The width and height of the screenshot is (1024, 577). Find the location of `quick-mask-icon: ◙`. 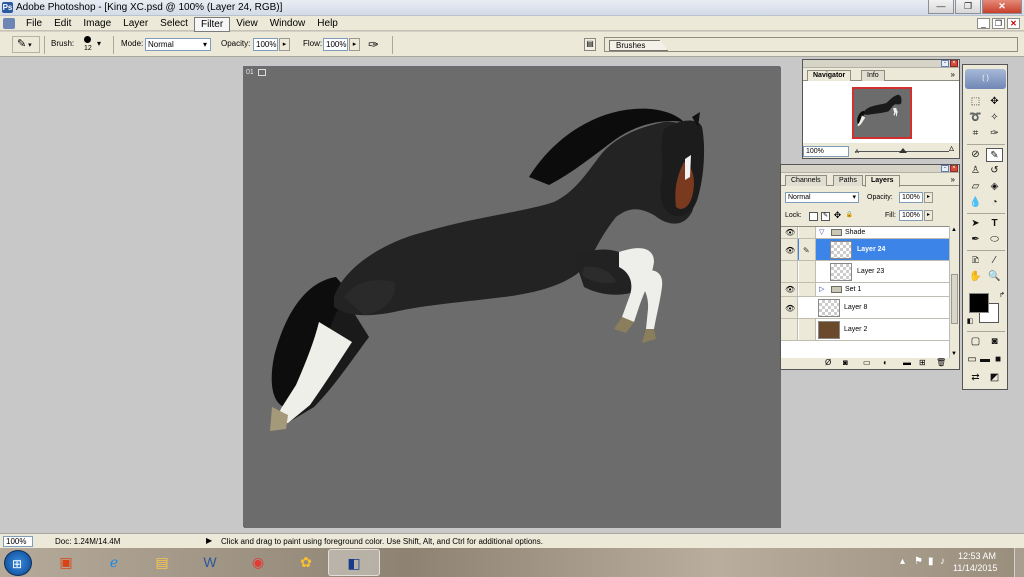

quick-mask-icon: ◙ is located at coordinates (994, 342).